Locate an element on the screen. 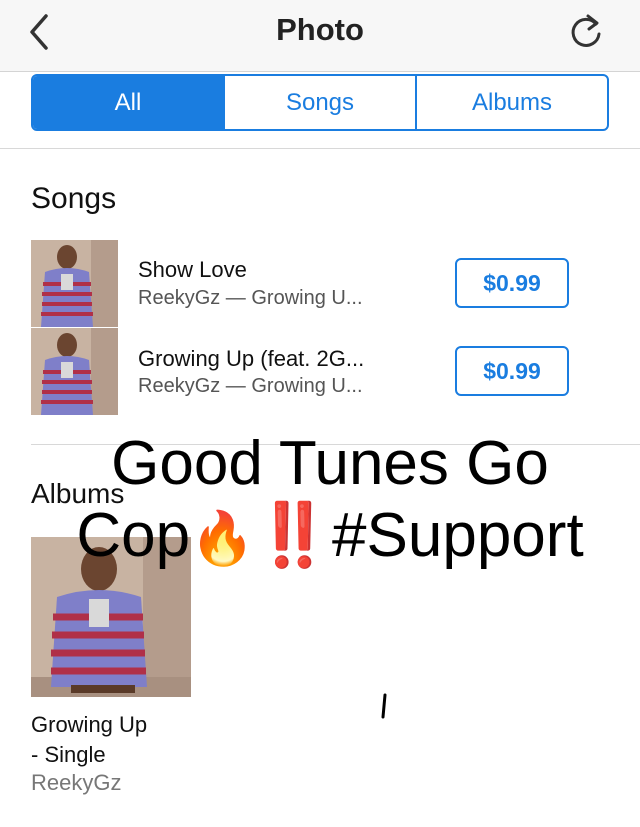 This screenshot has height=827, width=640. album-name-line: Growing Up is located at coordinates (89, 724).